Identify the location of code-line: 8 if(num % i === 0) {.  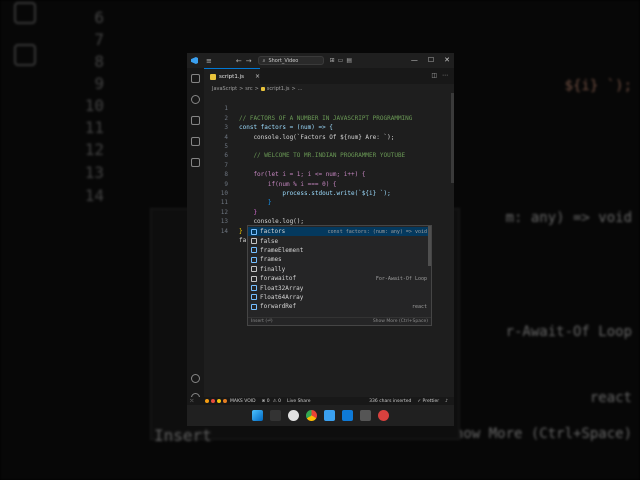
(329, 174).